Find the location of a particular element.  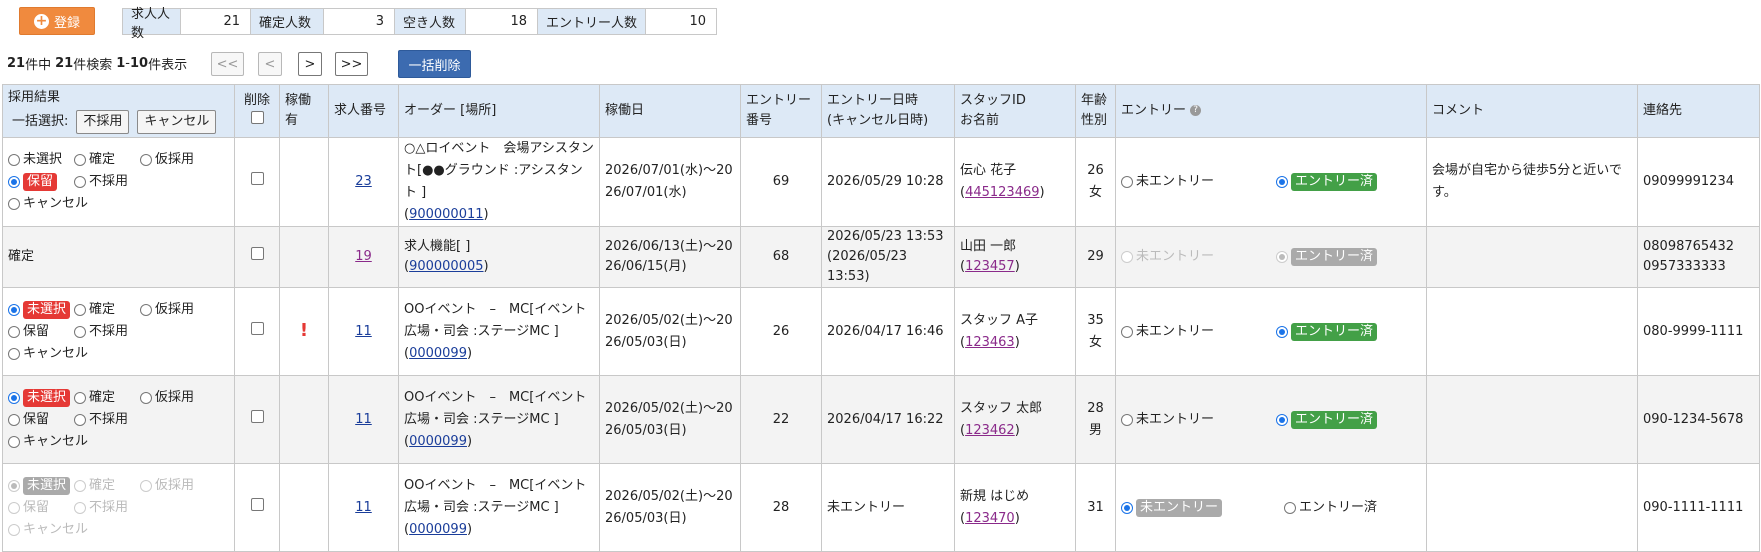

col-delete-label: 削除 is located at coordinates (256, 100).